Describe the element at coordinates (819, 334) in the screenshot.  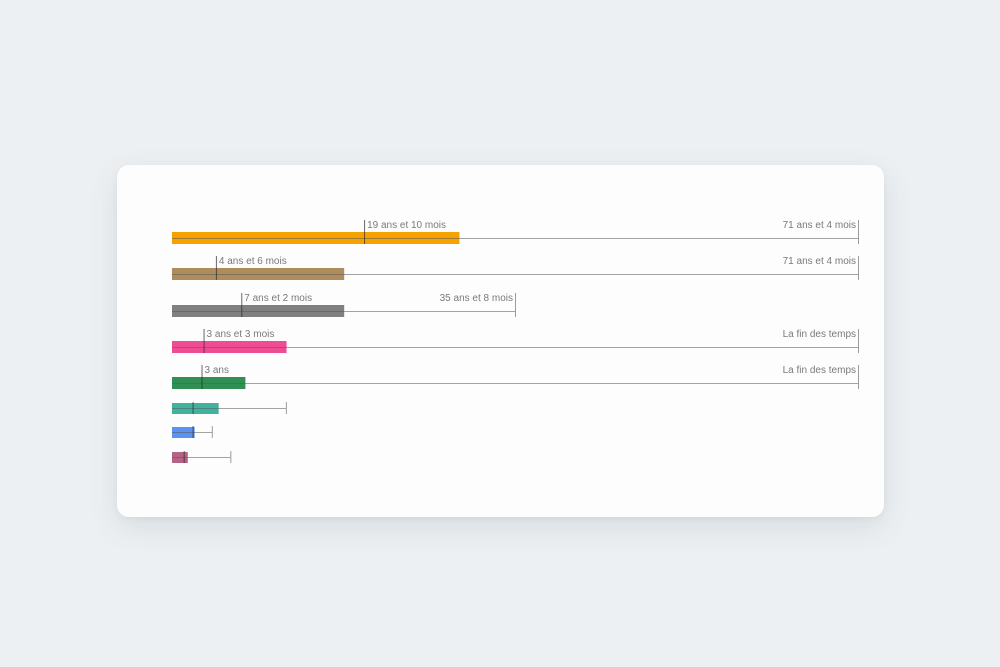
I see `end-label-row-4: La fin des temps` at that location.